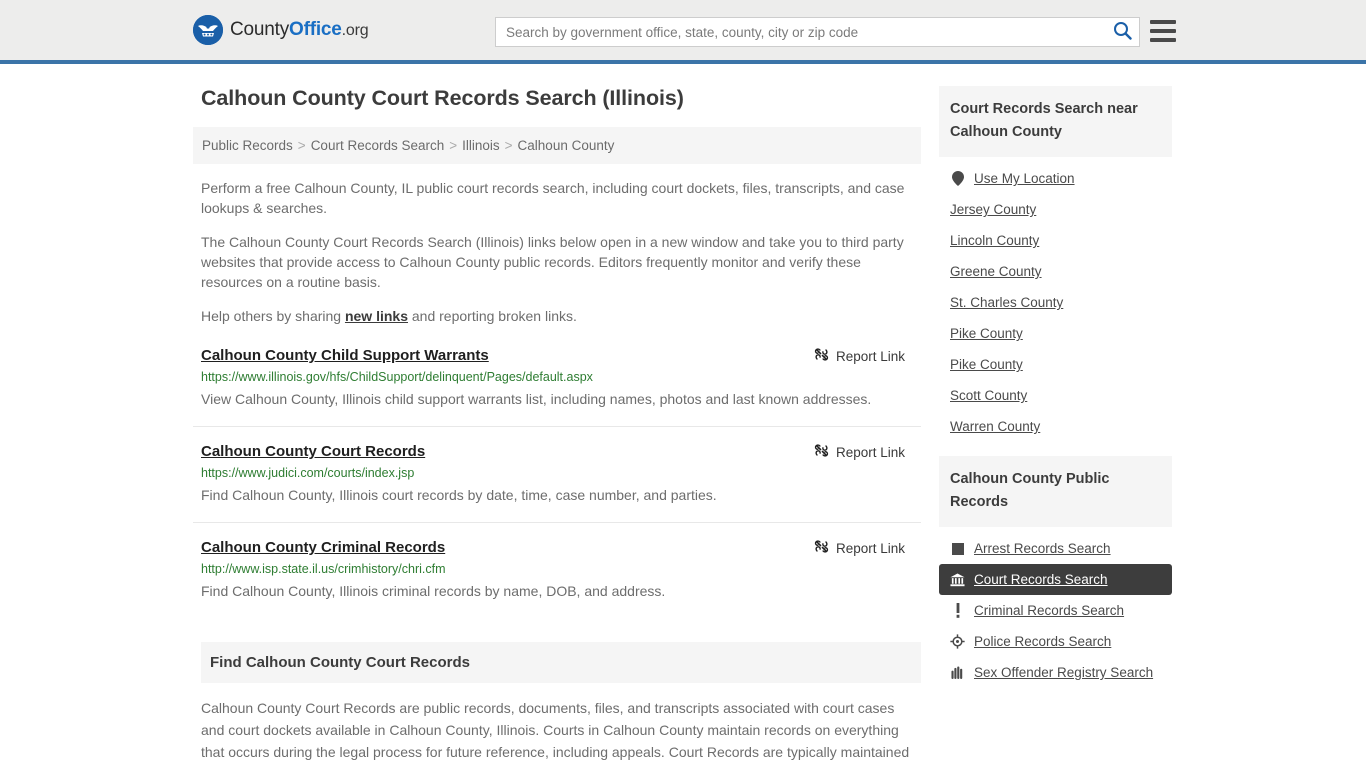 This screenshot has height=768, width=1366. Describe the element at coordinates (315, 29) in the screenshot. I see `brand-part-office: Office` at that location.